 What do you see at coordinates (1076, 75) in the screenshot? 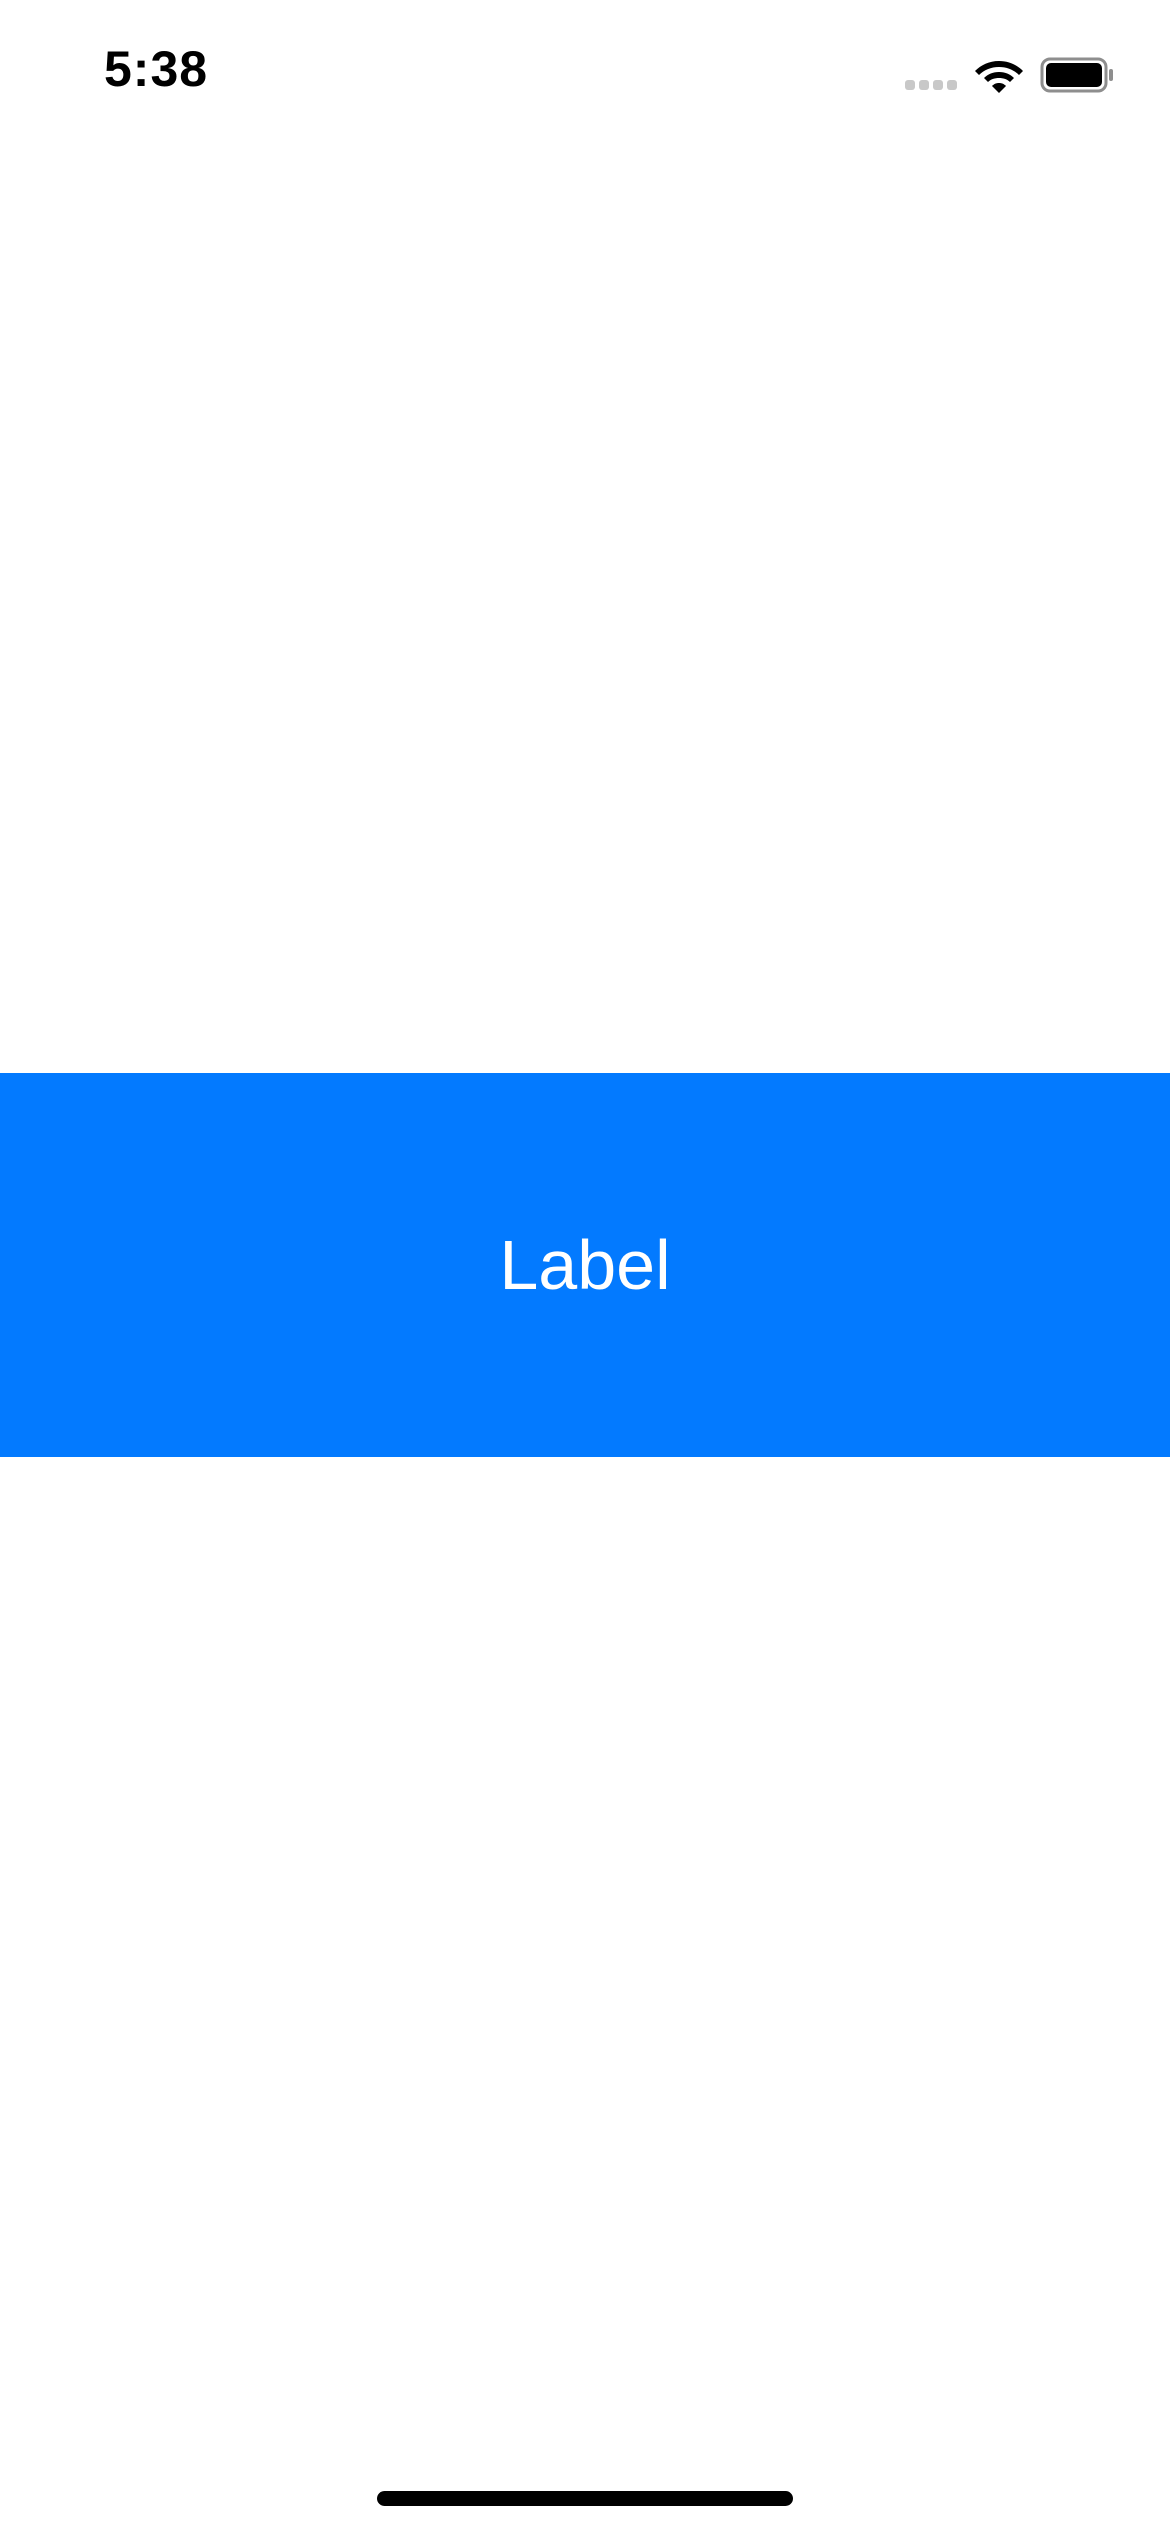
I see `battery-icon` at bounding box center [1076, 75].